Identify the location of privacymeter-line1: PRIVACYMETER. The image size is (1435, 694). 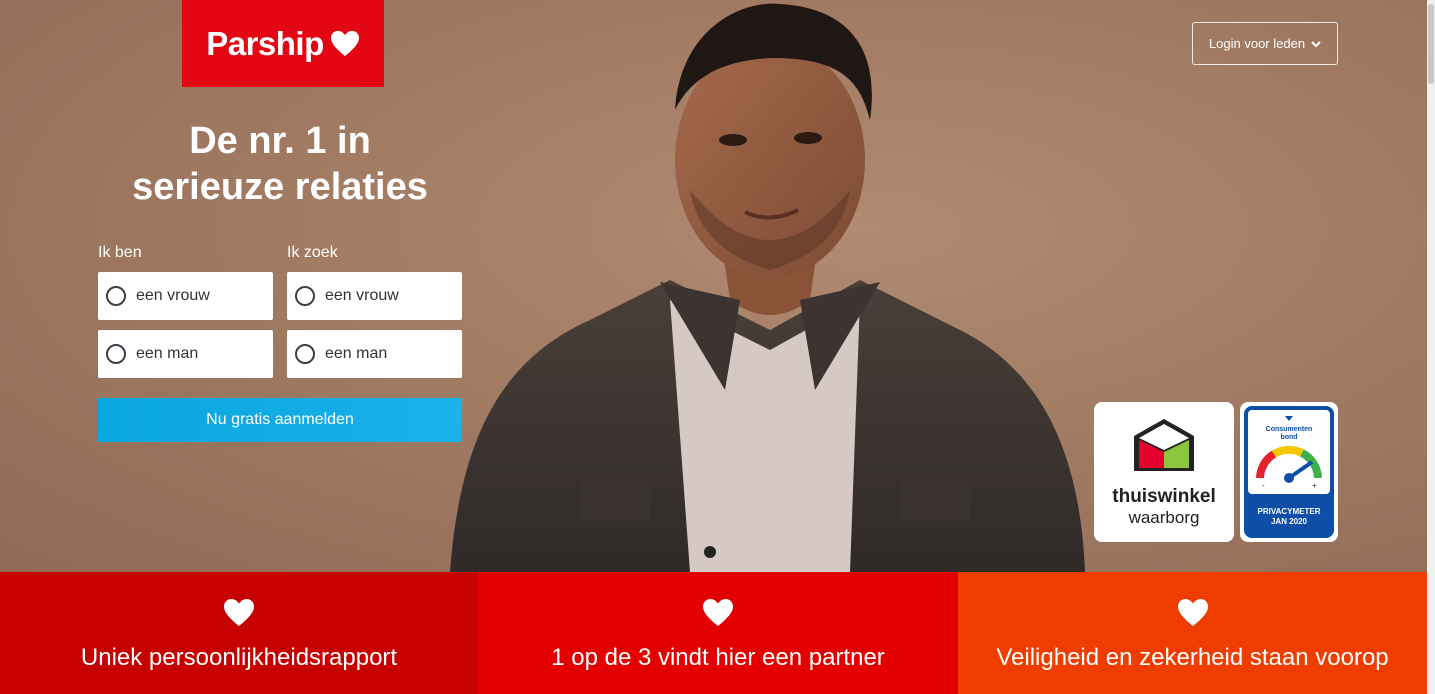
(1289, 511).